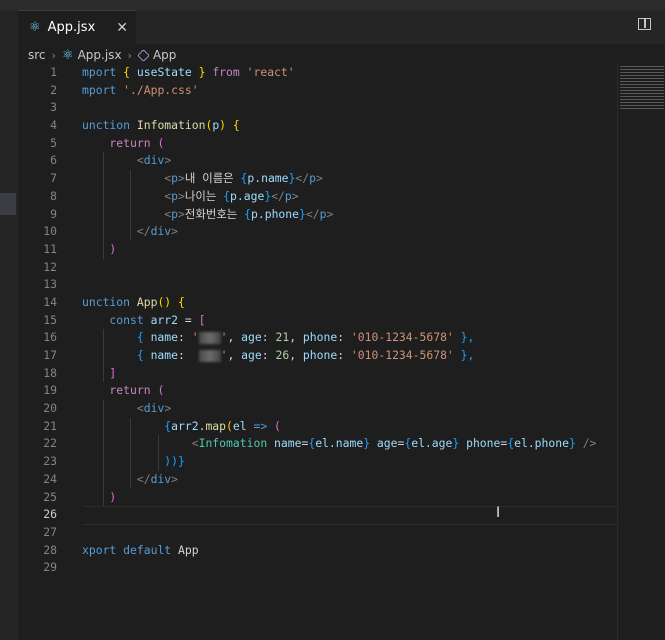 This screenshot has height=640, width=665. I want to click on react-icon: ⚛, so click(35, 27).